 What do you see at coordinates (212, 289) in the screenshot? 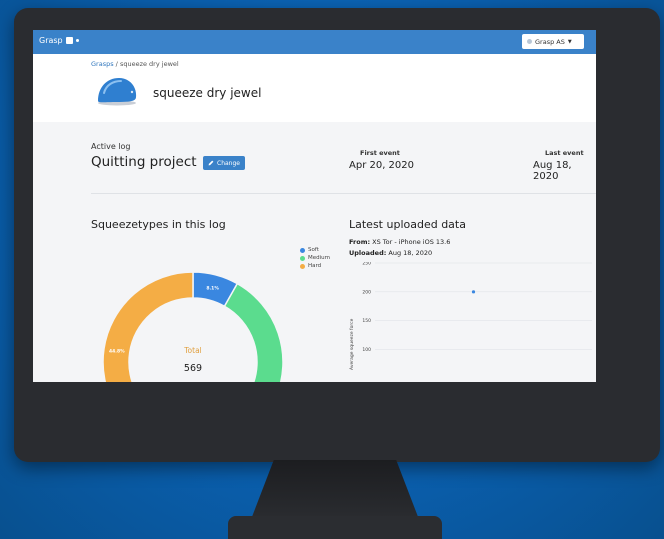
I see `donut-slice-label-soft: 8.1%` at bounding box center [212, 289].